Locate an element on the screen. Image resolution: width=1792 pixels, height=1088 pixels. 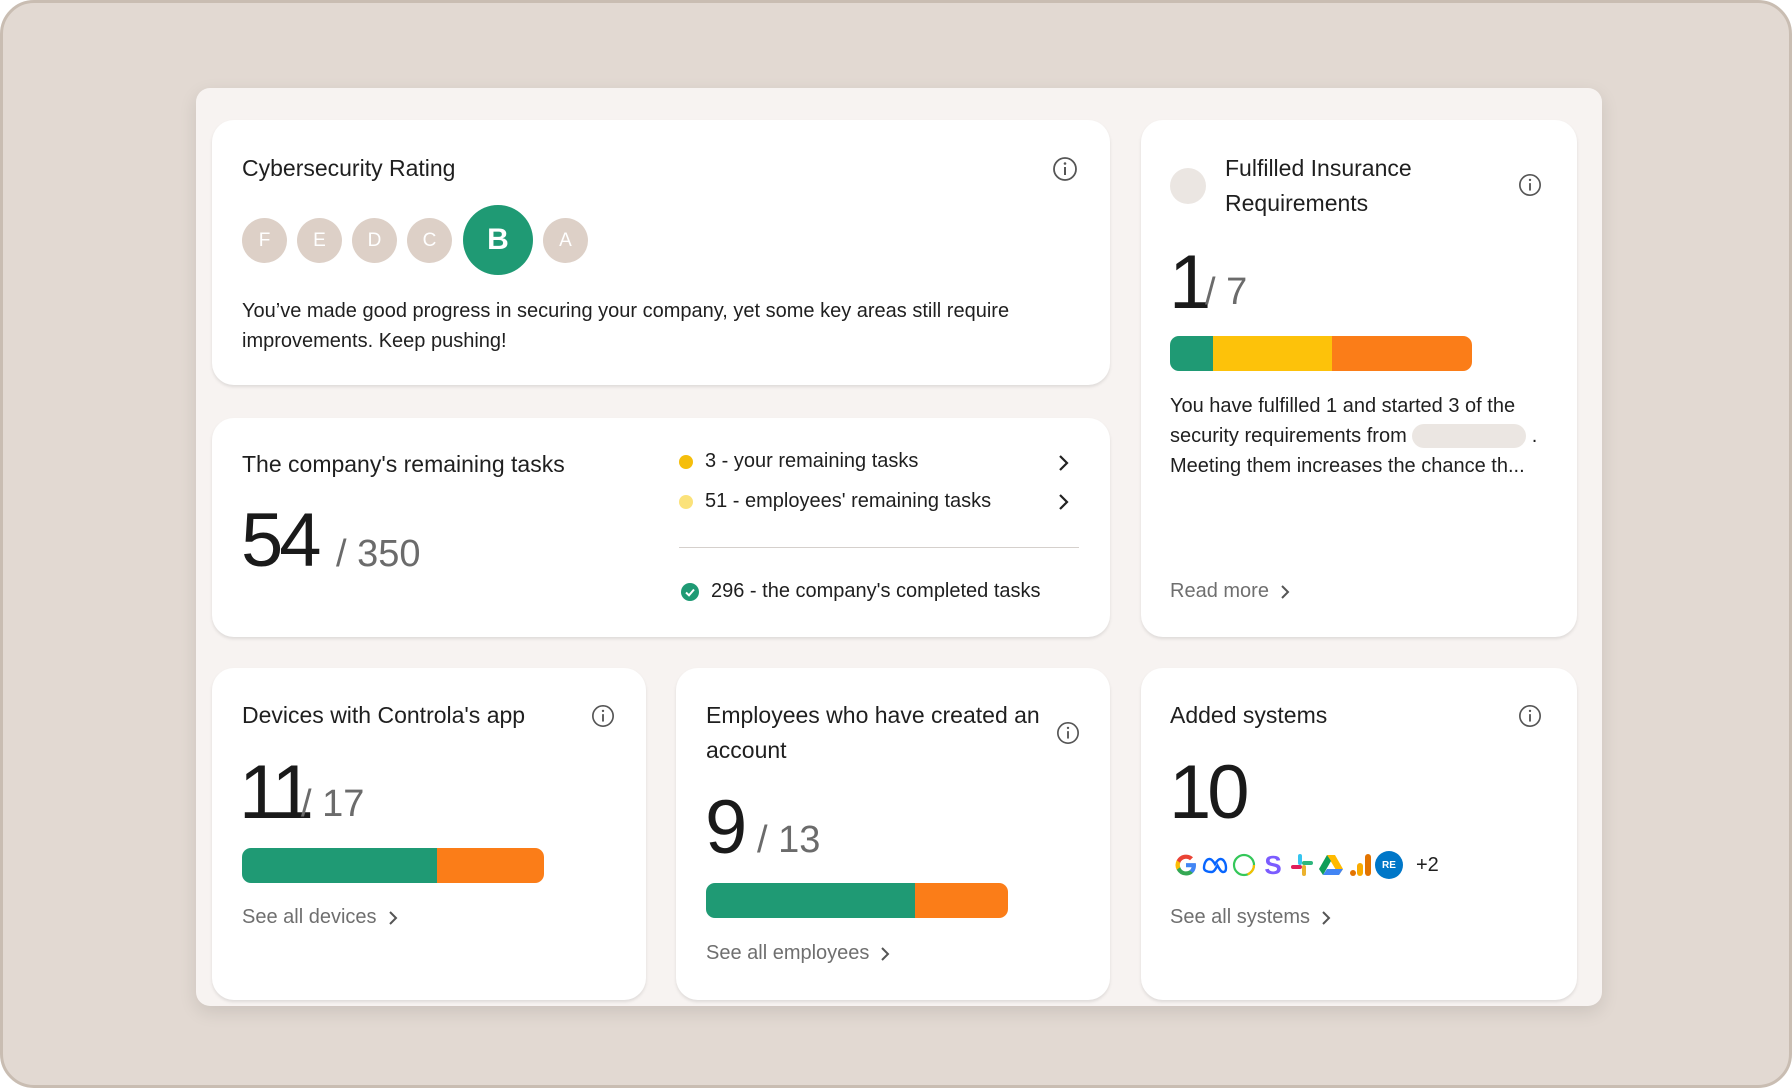
your-tasks-label: 3 - your remaining tasks is located at coordinates (812, 461).